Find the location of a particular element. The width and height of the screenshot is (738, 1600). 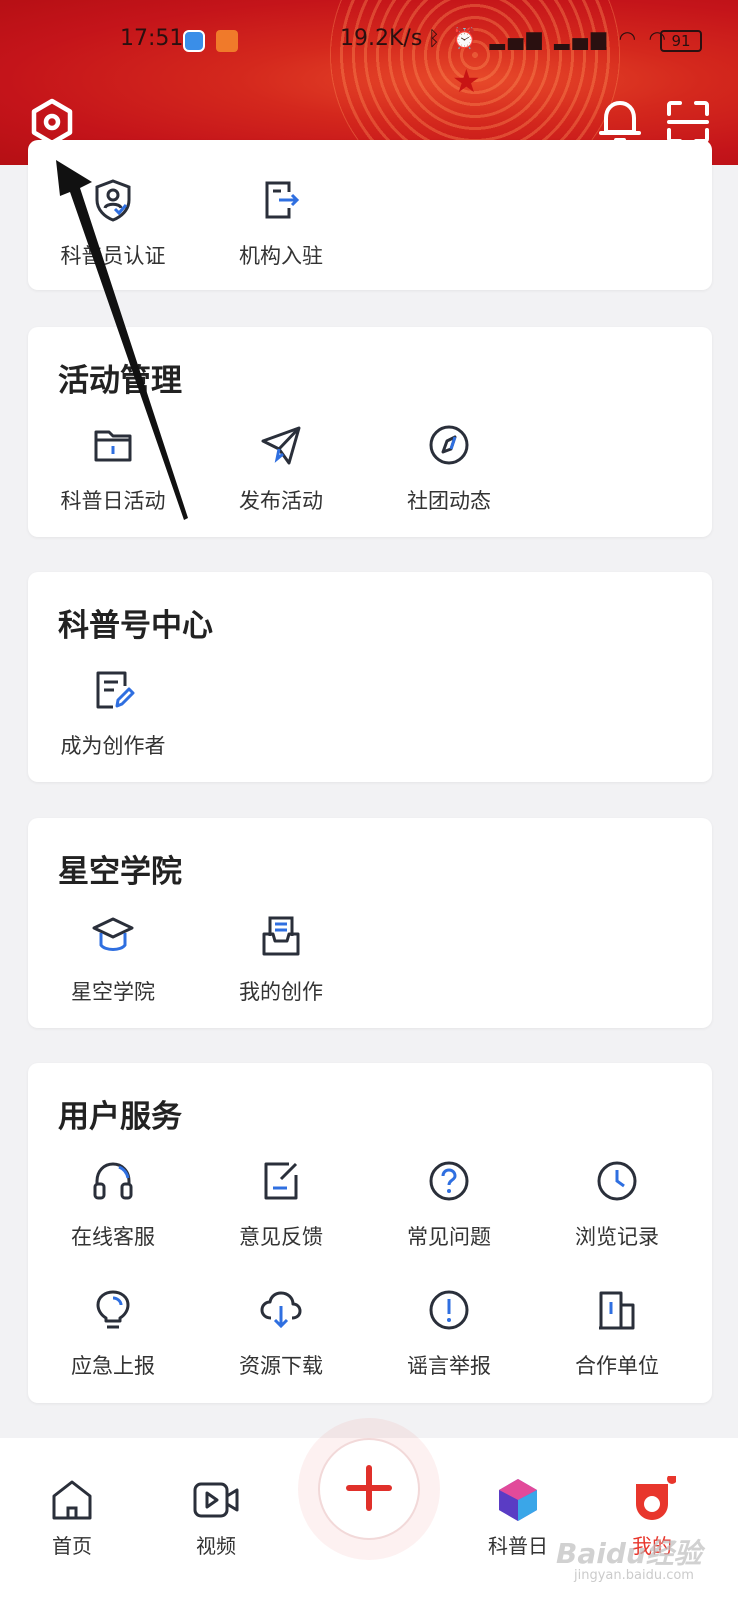

grid-item-online-service: 在线客服 is located at coordinates (113, 1214).